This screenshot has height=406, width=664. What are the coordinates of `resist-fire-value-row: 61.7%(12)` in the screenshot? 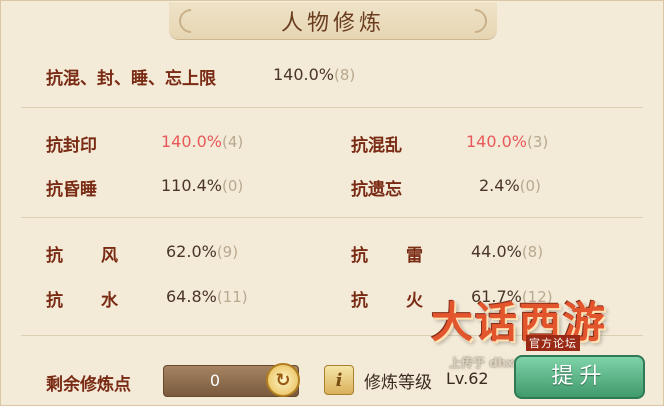 It's located at (512, 297).